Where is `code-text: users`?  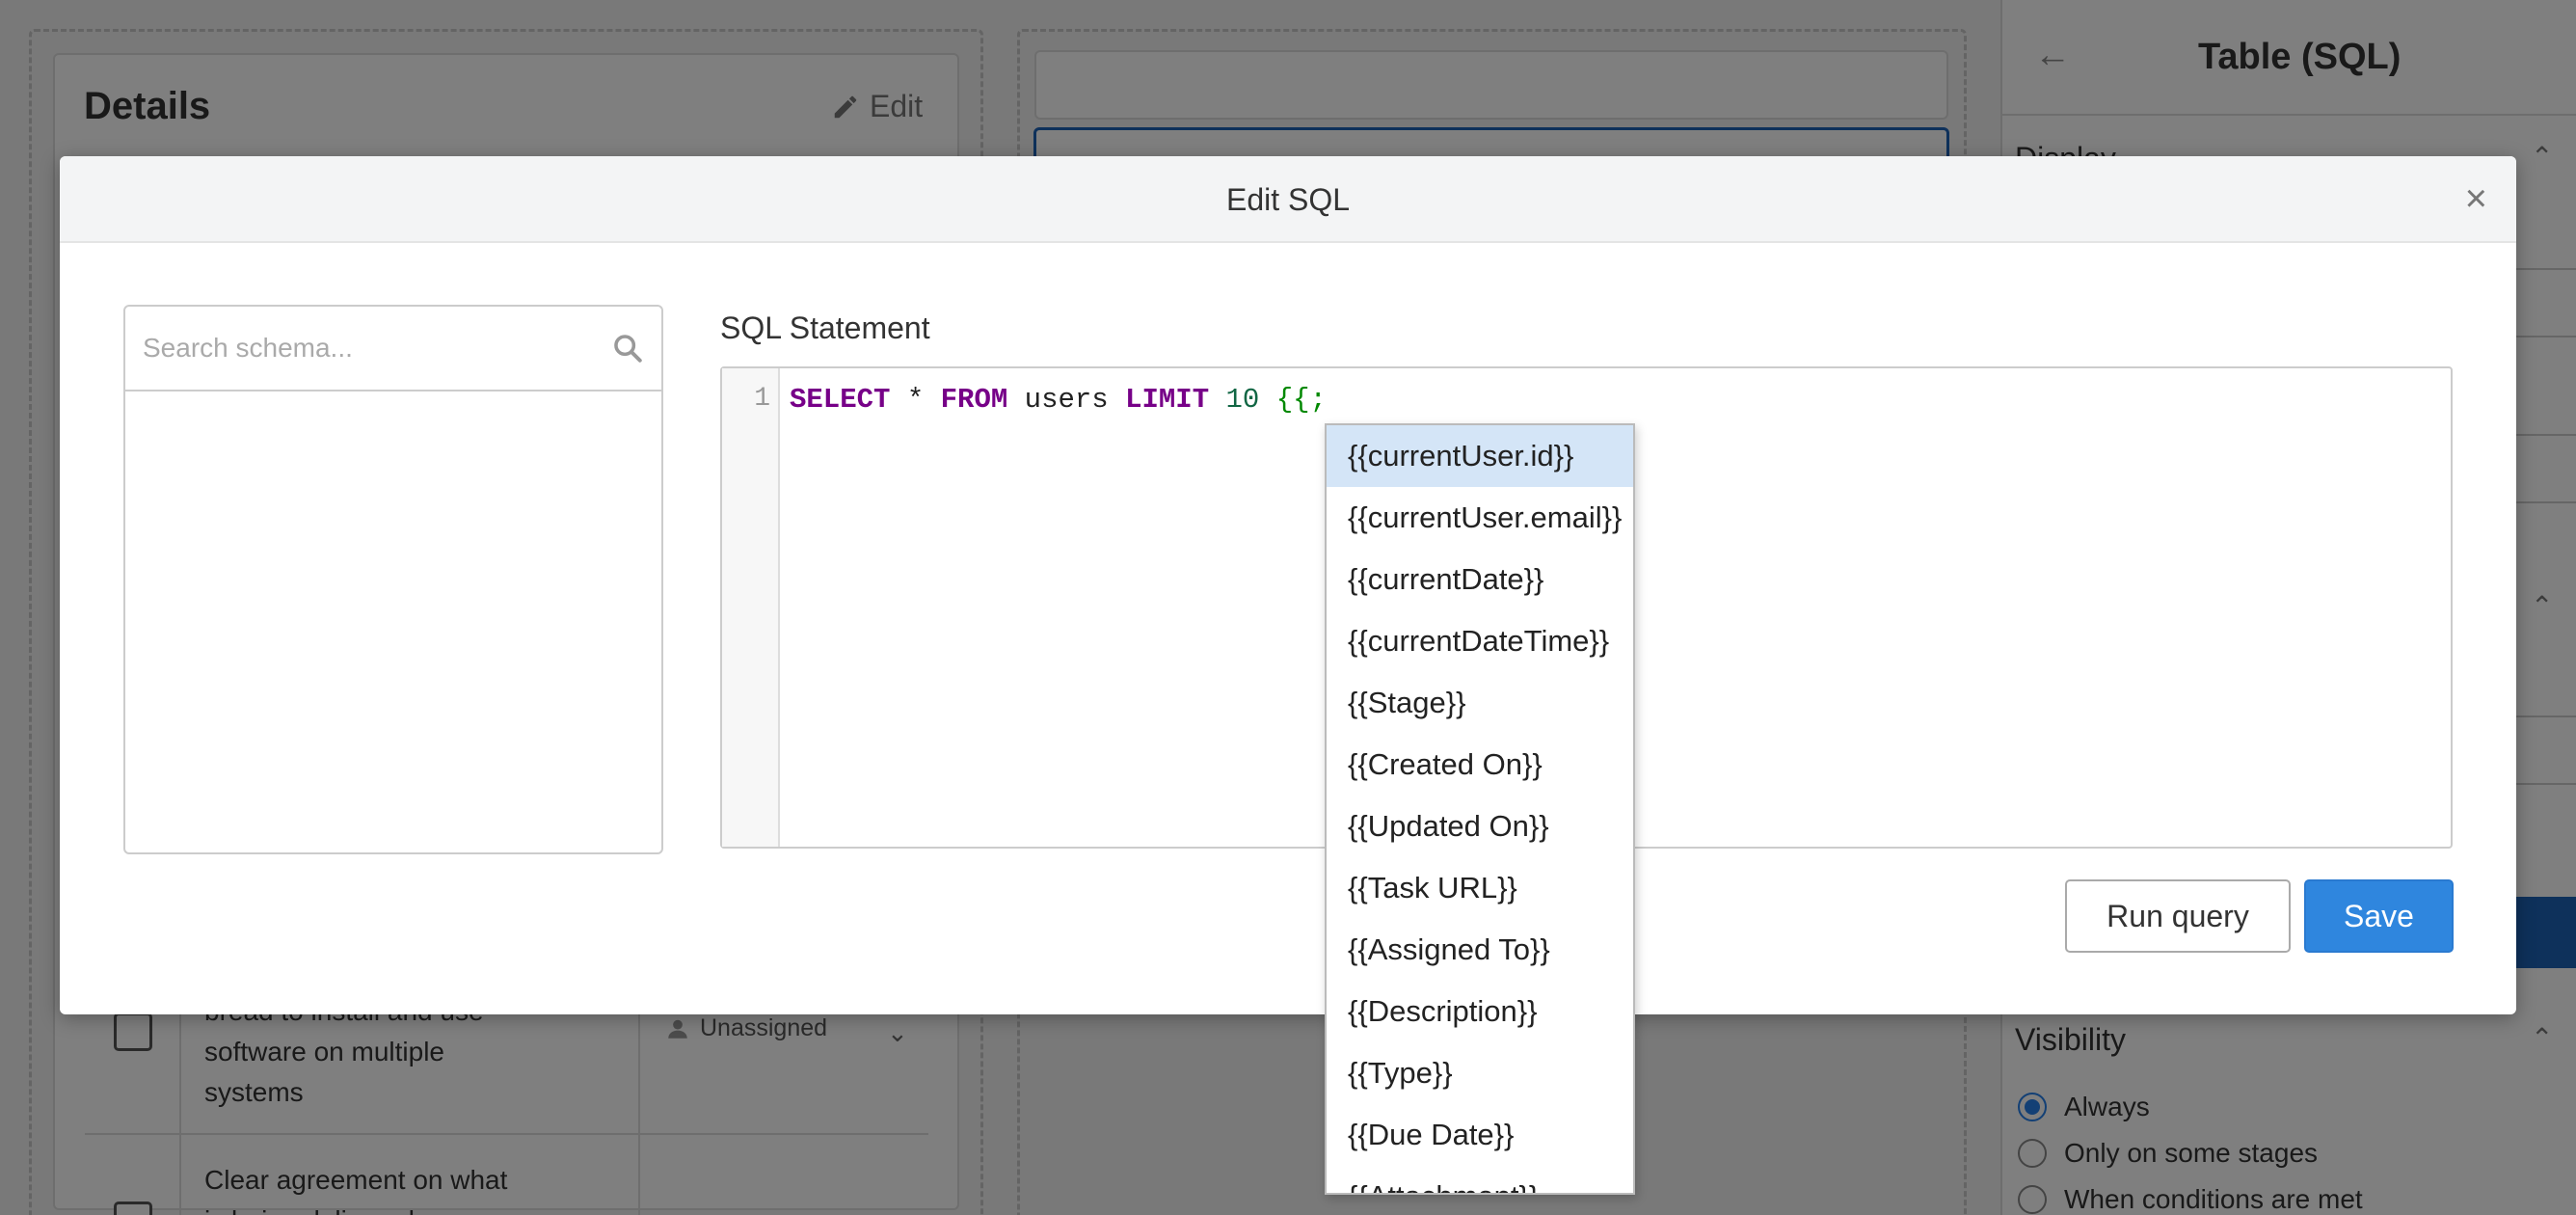 code-text: users is located at coordinates (1067, 400).